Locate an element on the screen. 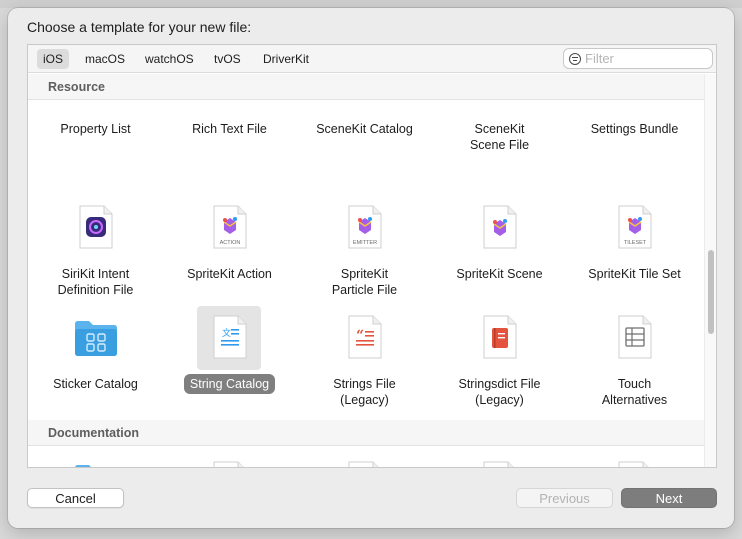 The width and height of the screenshot is (742, 539). previous-button: Previous is located at coordinates (564, 498).